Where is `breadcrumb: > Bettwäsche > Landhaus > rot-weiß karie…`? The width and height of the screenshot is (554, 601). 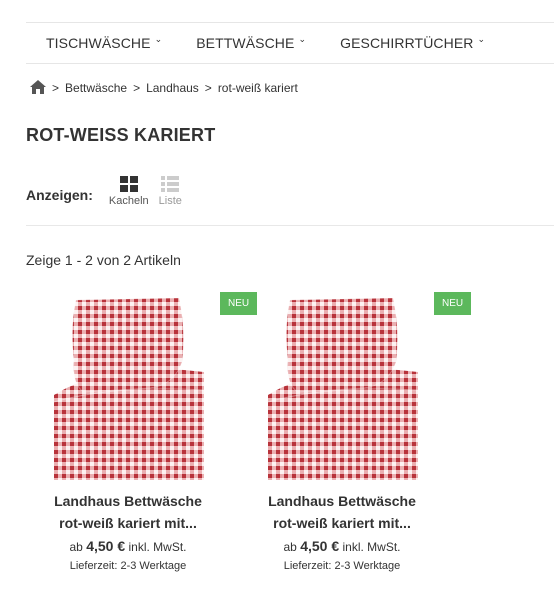
breadcrumb: > Bettwäsche > Landhaus > rot-weiß karie… is located at coordinates (164, 88).